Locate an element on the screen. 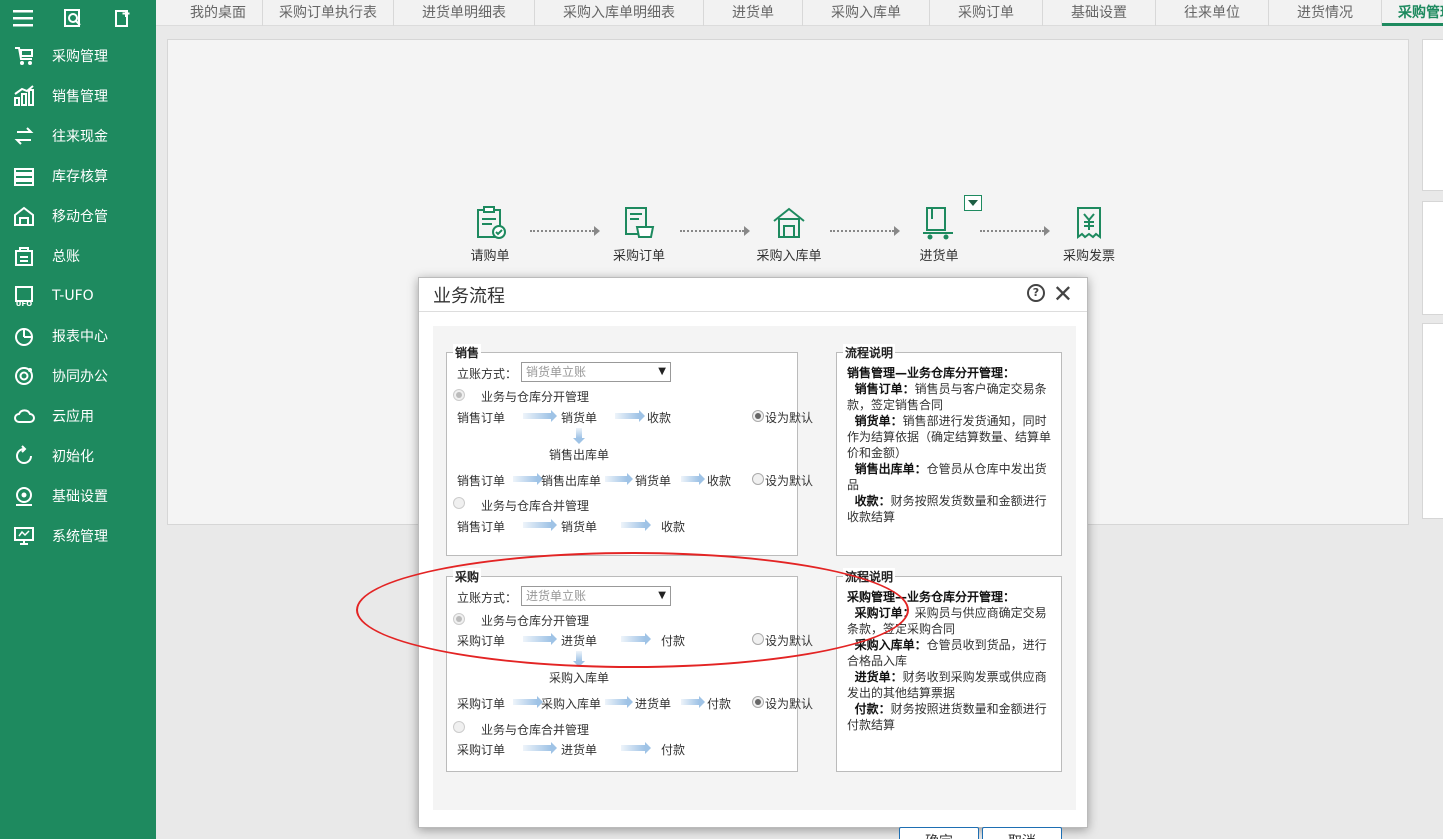  tab-purchase-mgmt: 采购管理✕ is located at coordinates (1412, 13).